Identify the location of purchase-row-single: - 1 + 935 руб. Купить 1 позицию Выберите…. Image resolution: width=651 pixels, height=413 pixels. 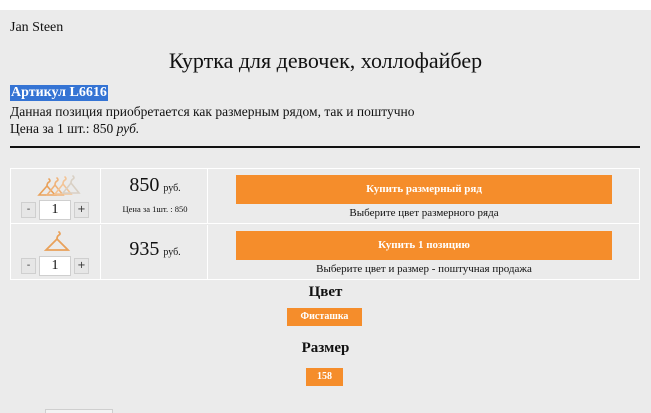
(325, 252).